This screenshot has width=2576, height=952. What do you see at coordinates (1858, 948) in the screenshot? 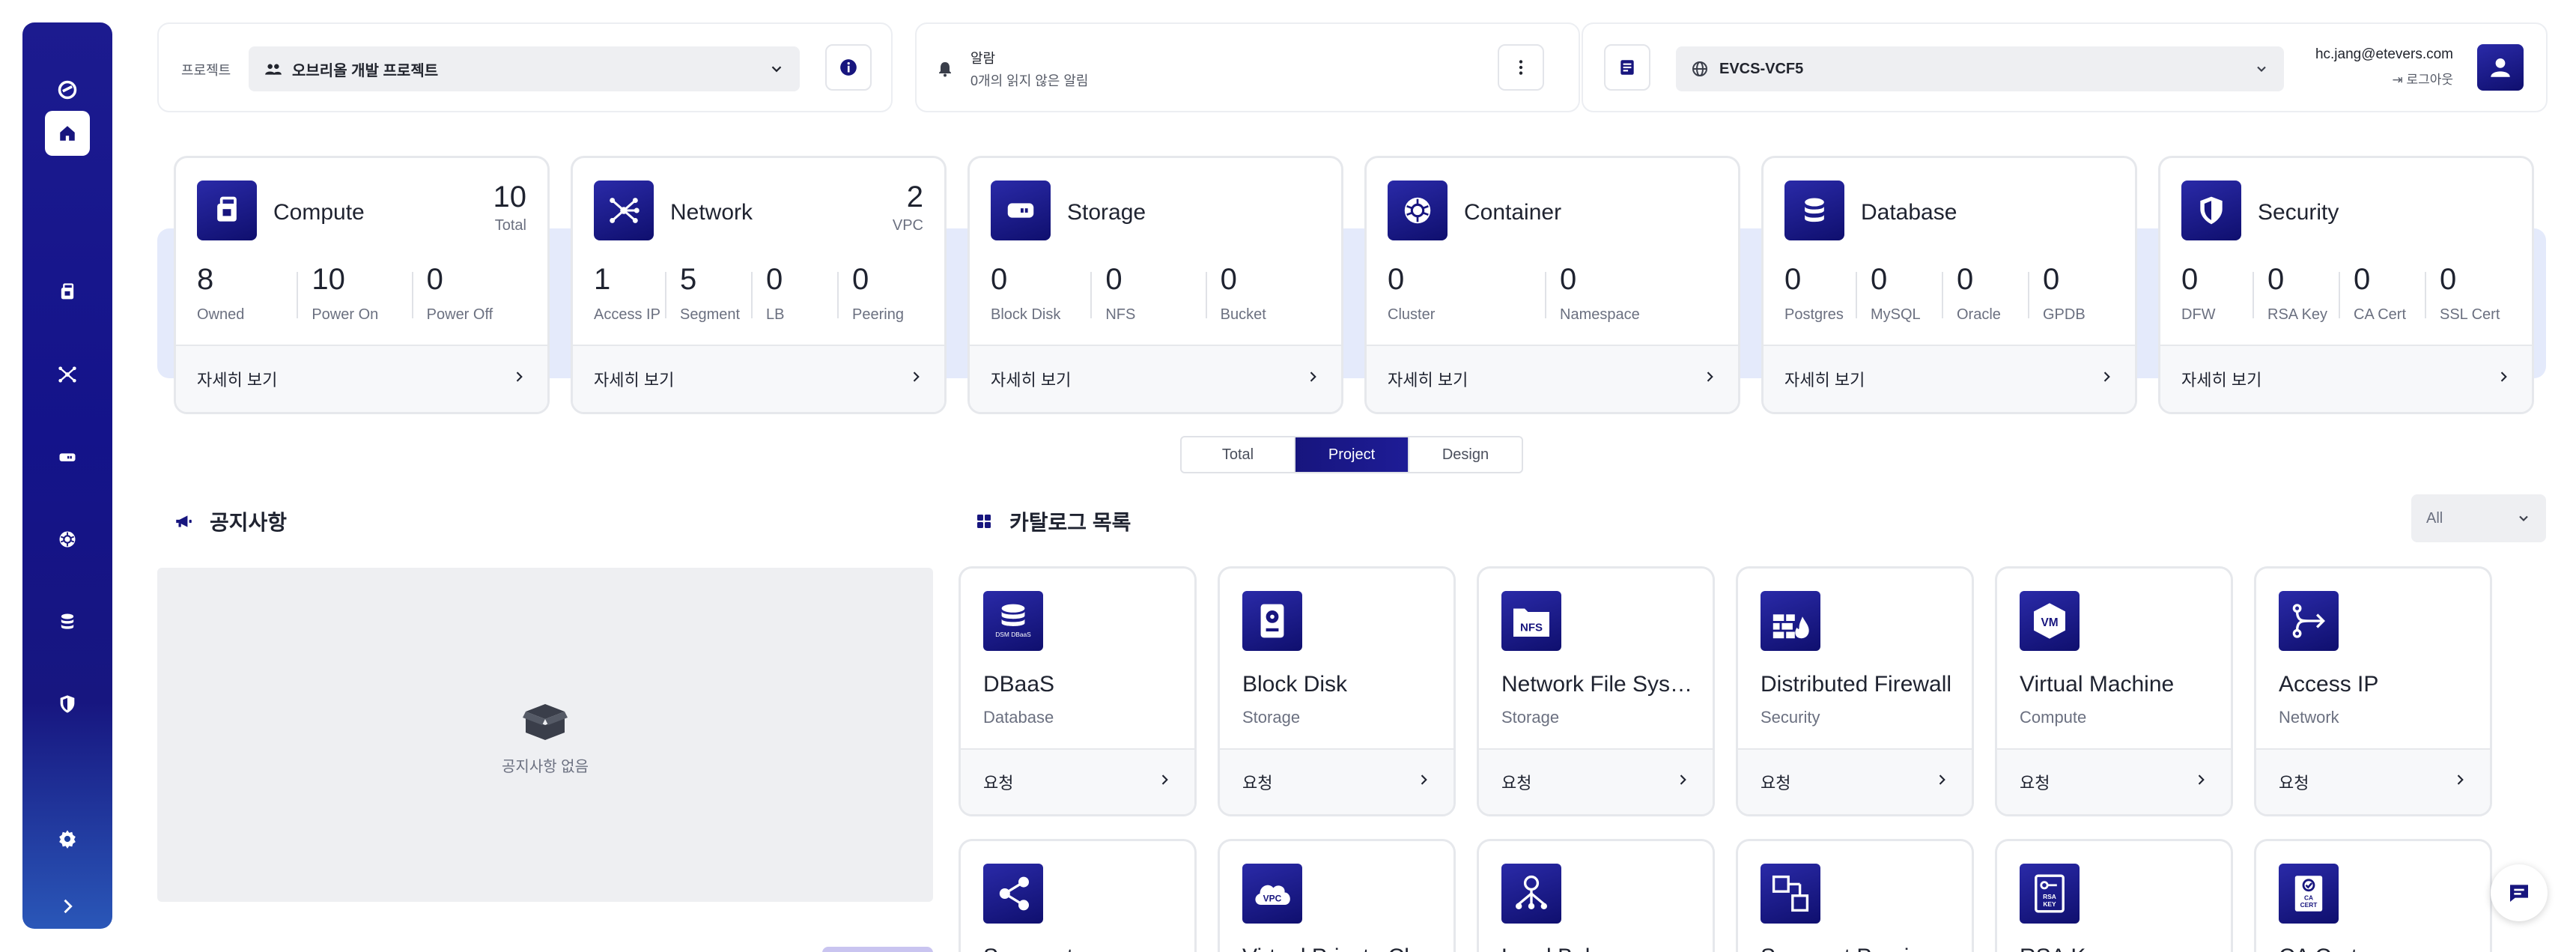
I see `catalog-item-name: Segment Peering` at bounding box center [1858, 948].